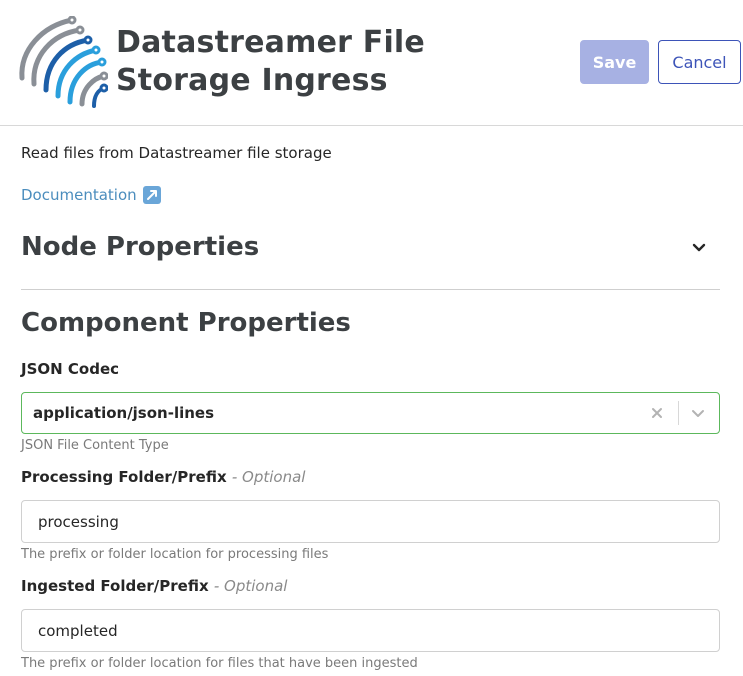 Image resolution: width=743 pixels, height=676 pixels. What do you see at coordinates (186, 323) in the screenshot?
I see `component-properties-heading: Component Properties` at bounding box center [186, 323].